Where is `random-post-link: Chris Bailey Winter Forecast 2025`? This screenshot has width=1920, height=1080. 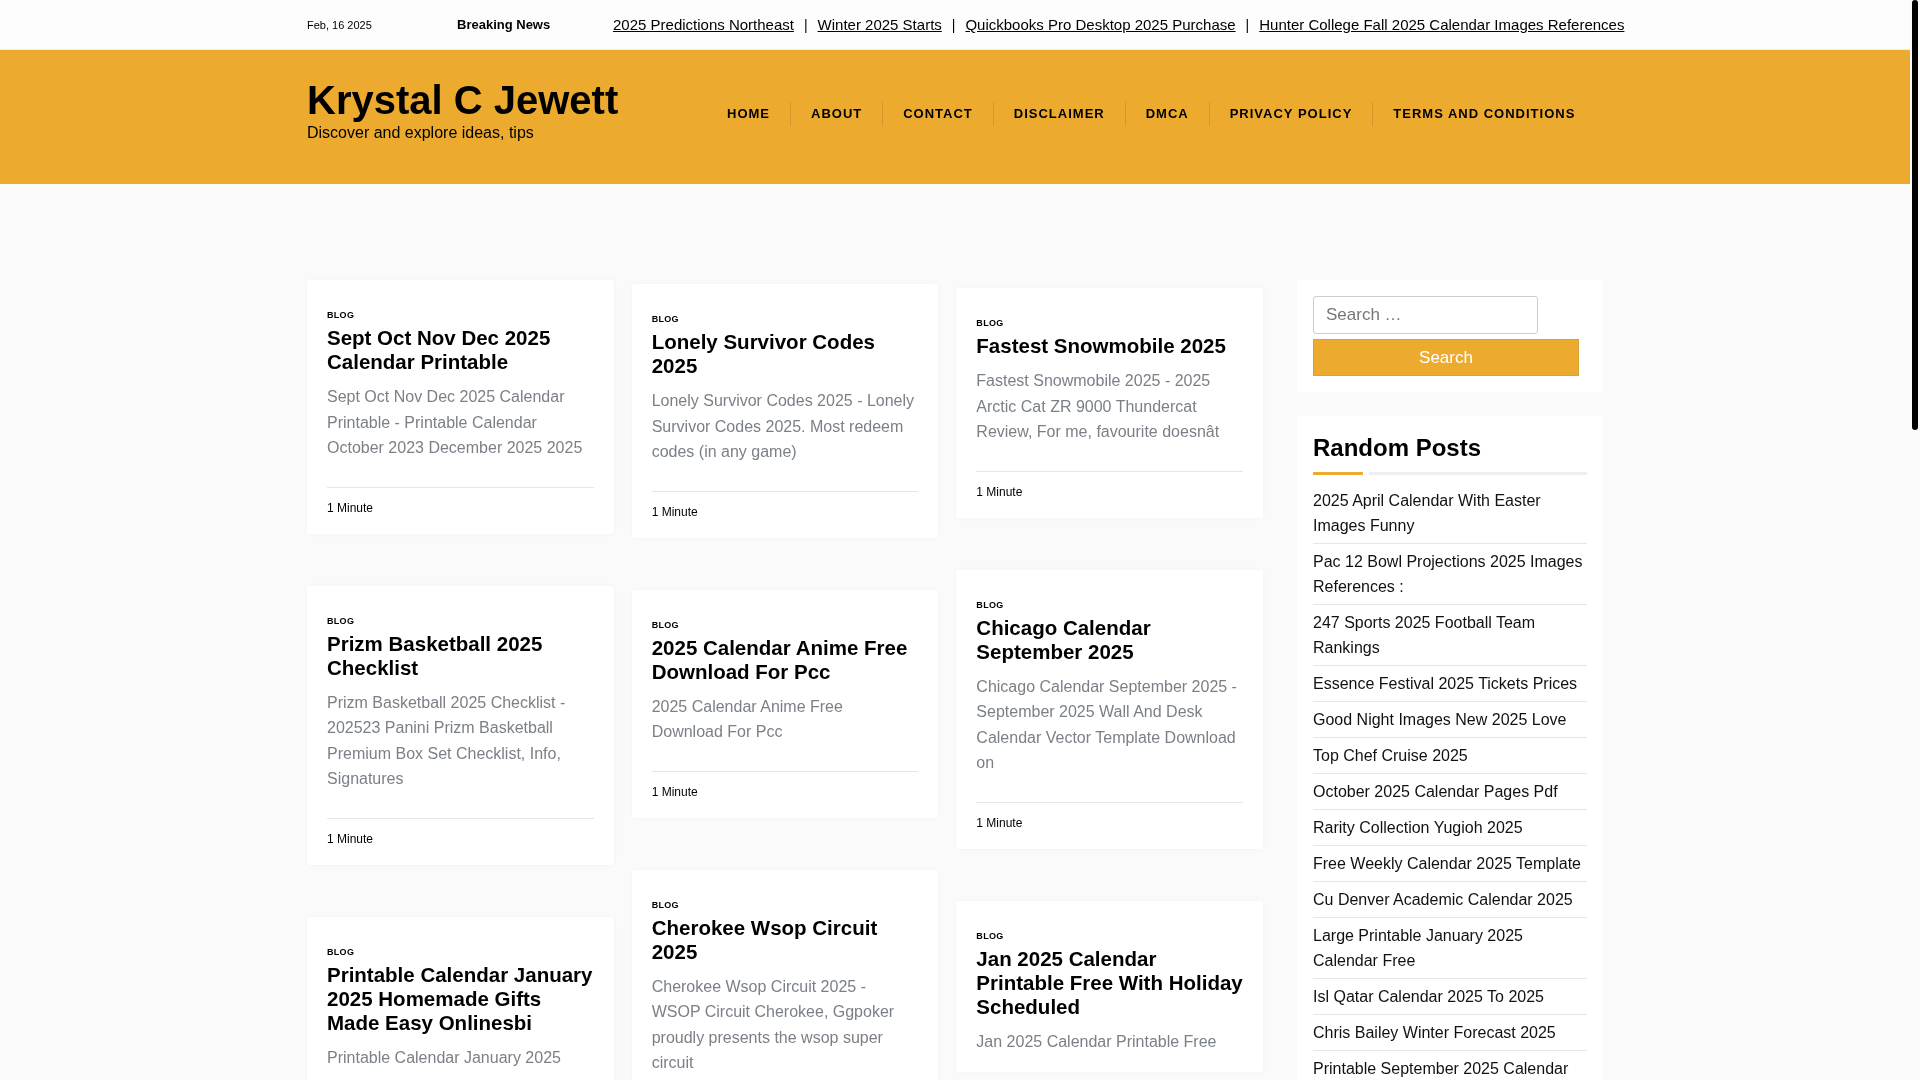 random-post-link: Chris Bailey Winter Forecast 2025 is located at coordinates (1450, 1033).